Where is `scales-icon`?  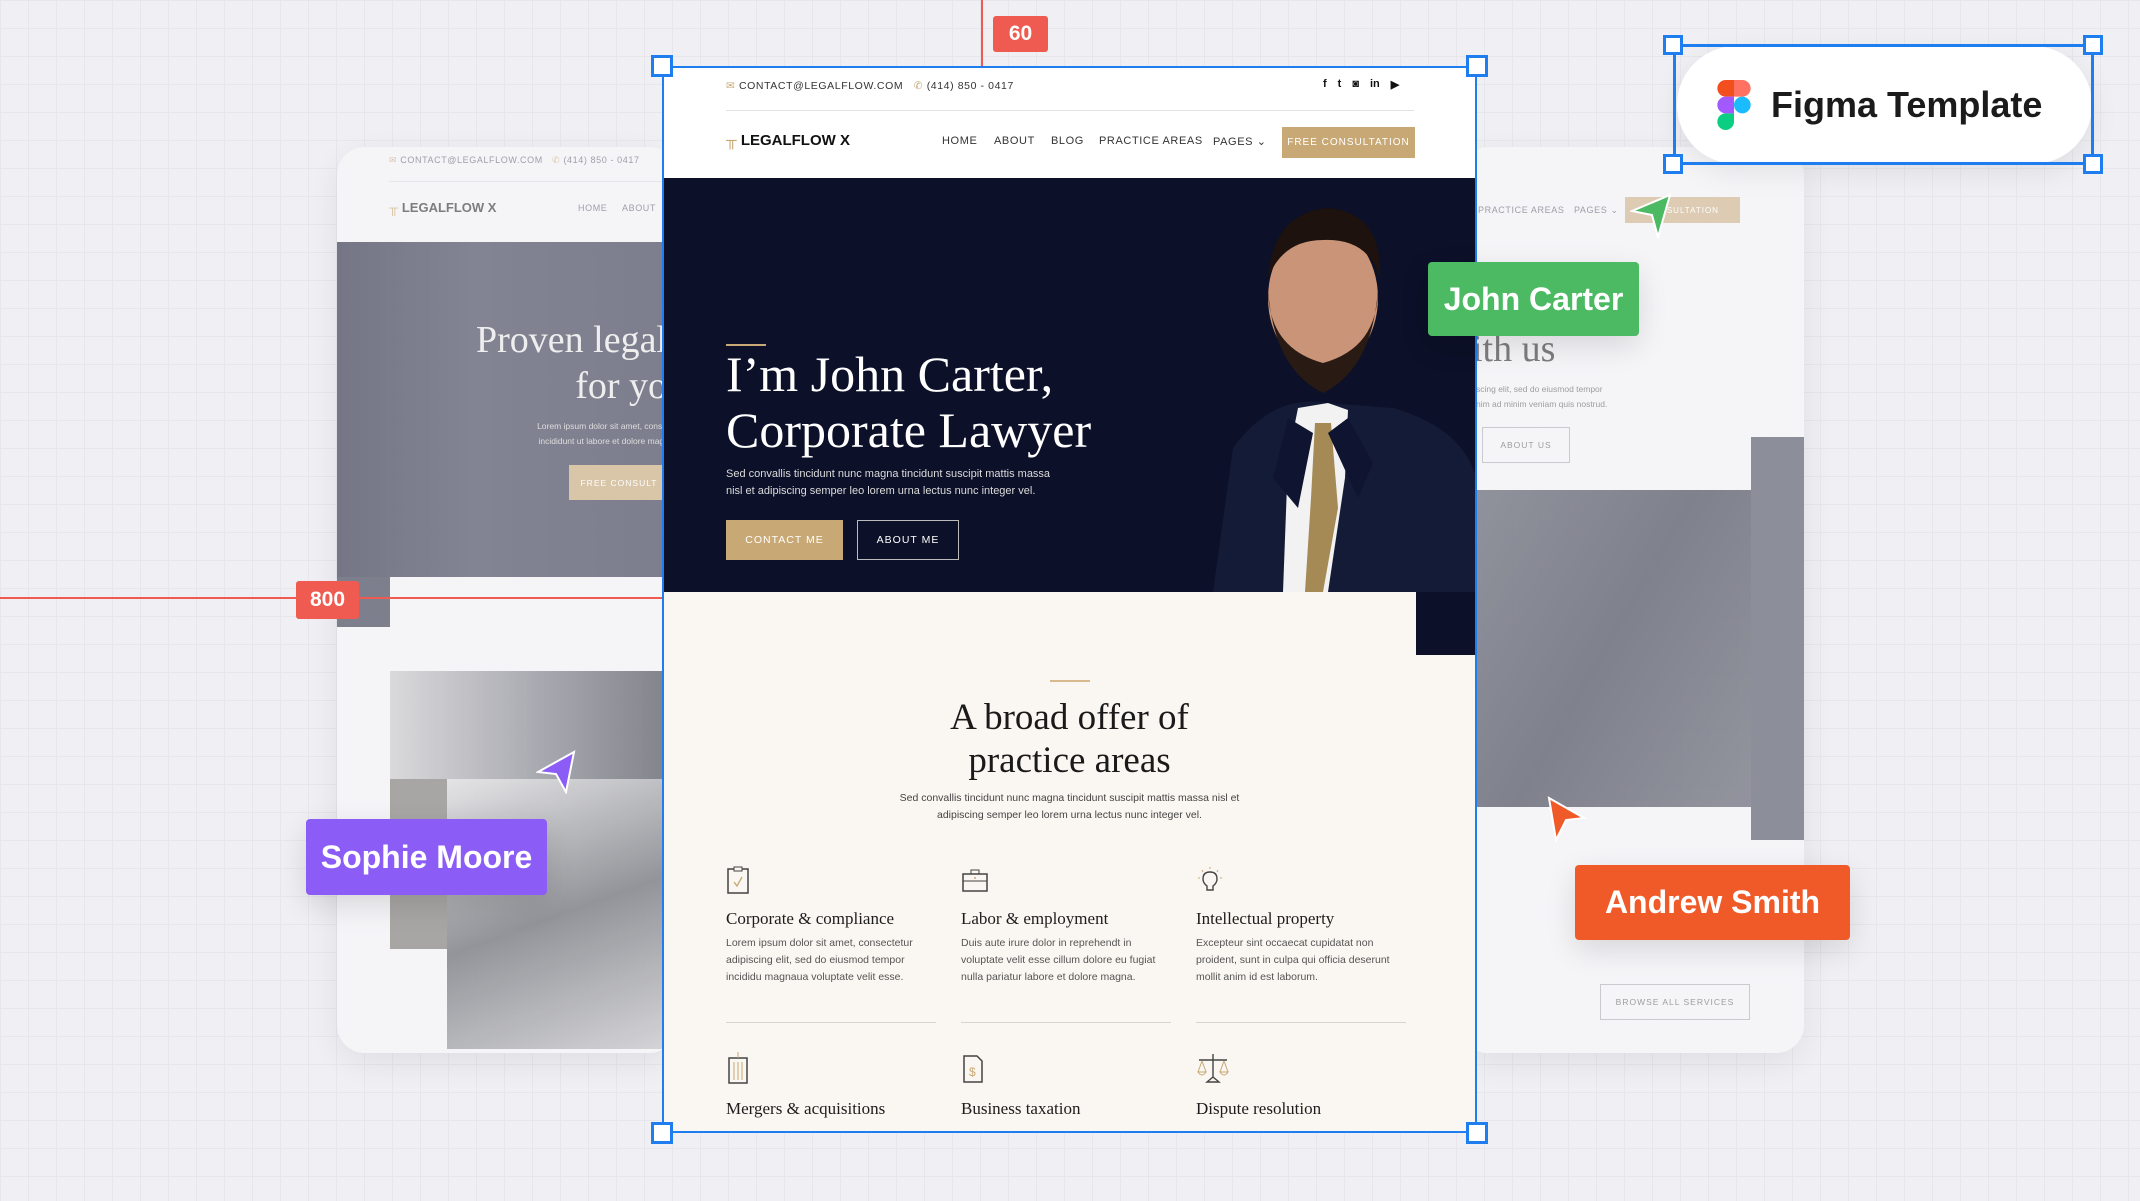
scales-icon is located at coordinates (1213, 1068).